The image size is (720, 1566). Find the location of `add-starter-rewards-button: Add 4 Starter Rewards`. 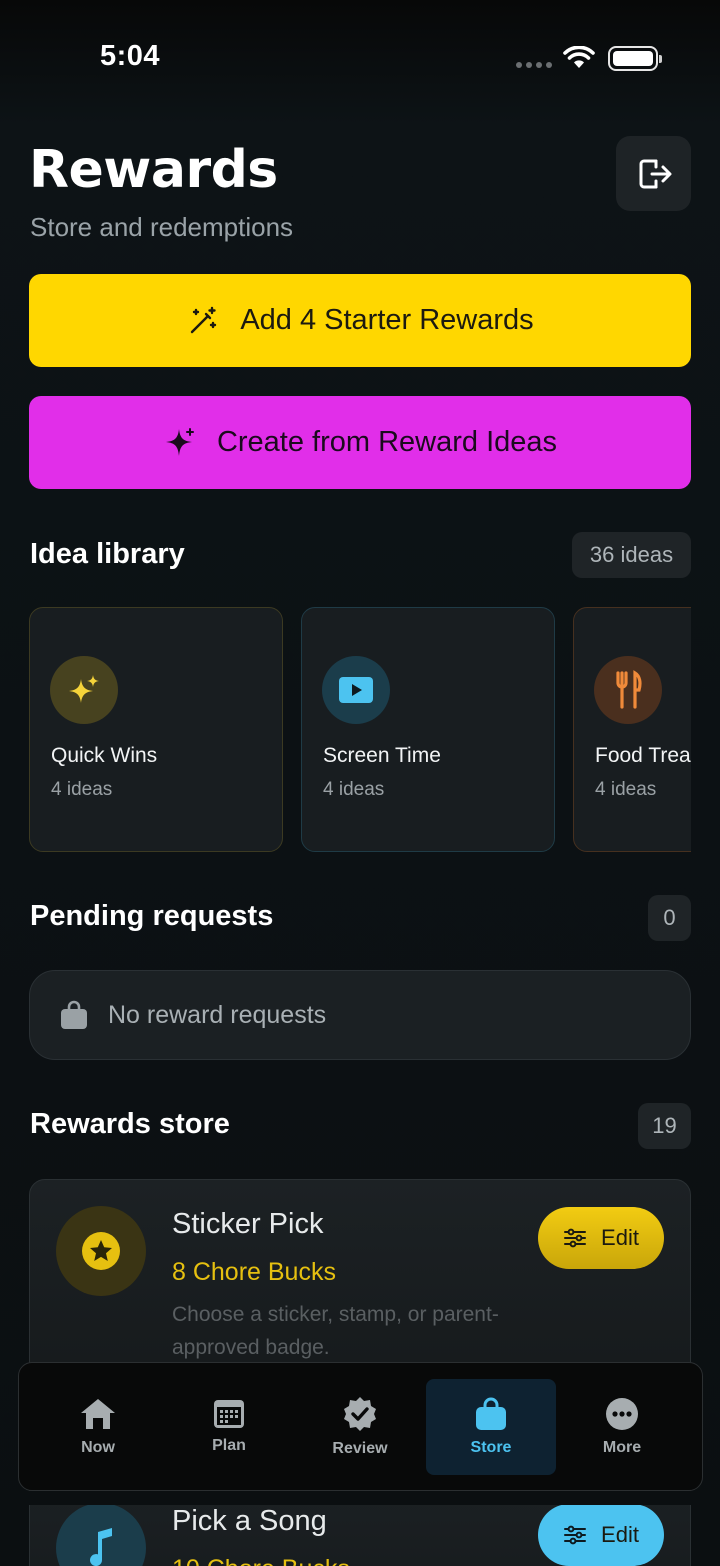

add-starter-rewards-button: Add 4 Starter Rewards is located at coordinates (360, 320).